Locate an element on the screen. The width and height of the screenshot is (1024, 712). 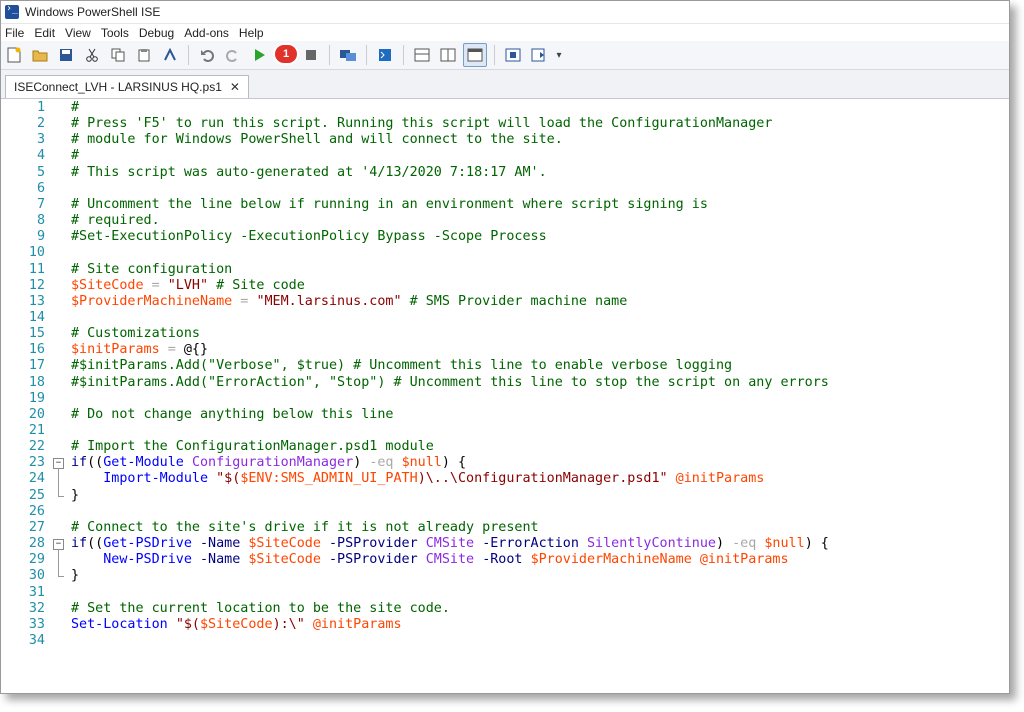
open-folder-icon is located at coordinates (40, 55).